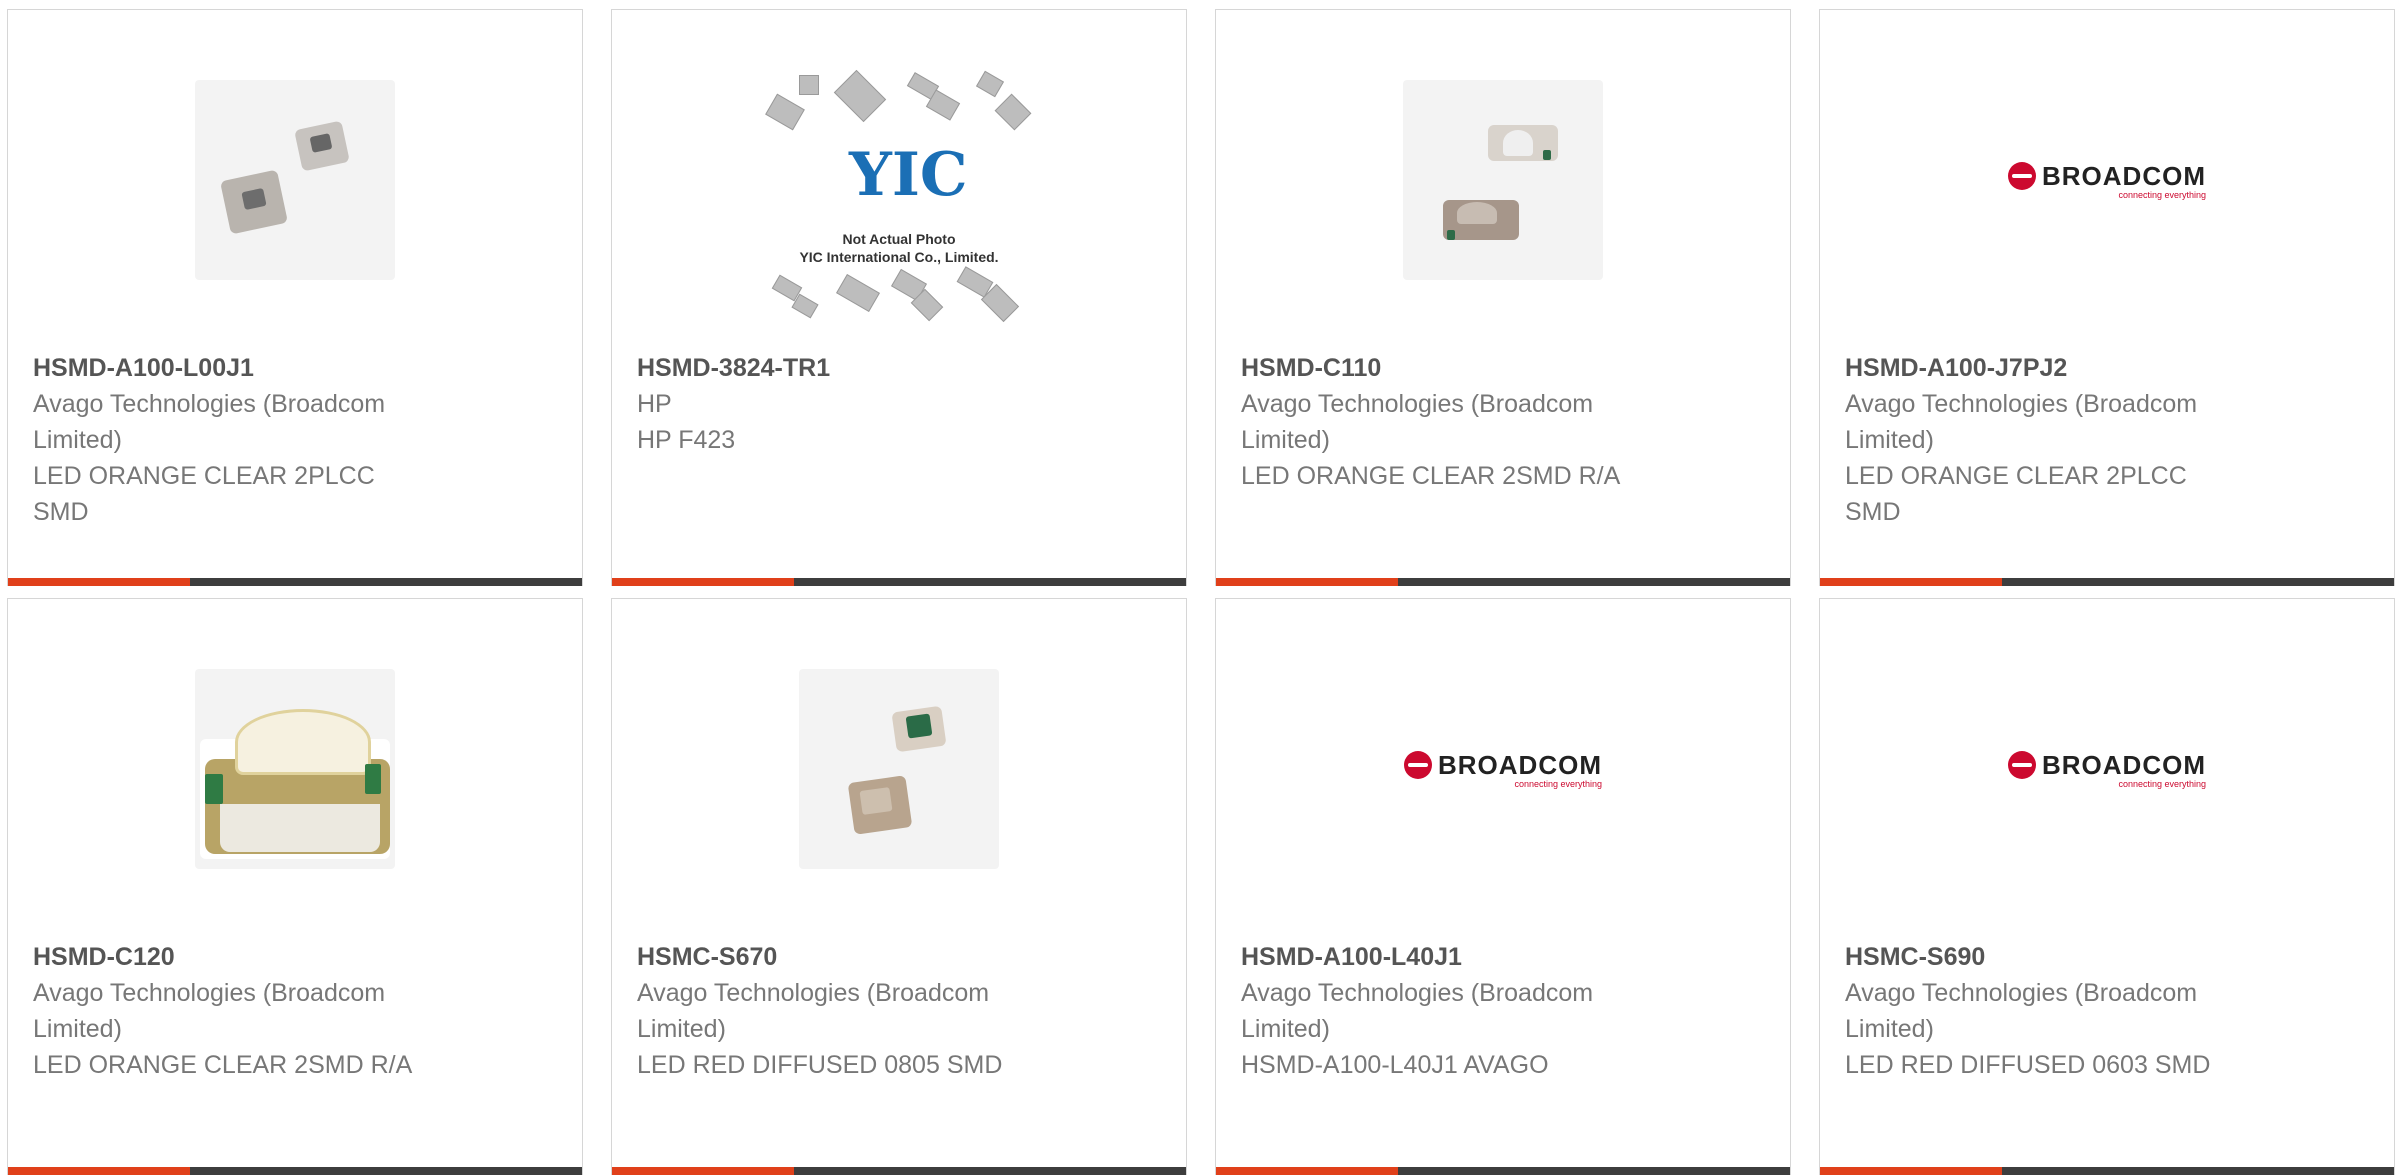 The height and width of the screenshot is (1175, 2400). Describe the element at coordinates (2065, 368) in the screenshot. I see `part-number: HSMD-A100-J7PJ2` at that location.